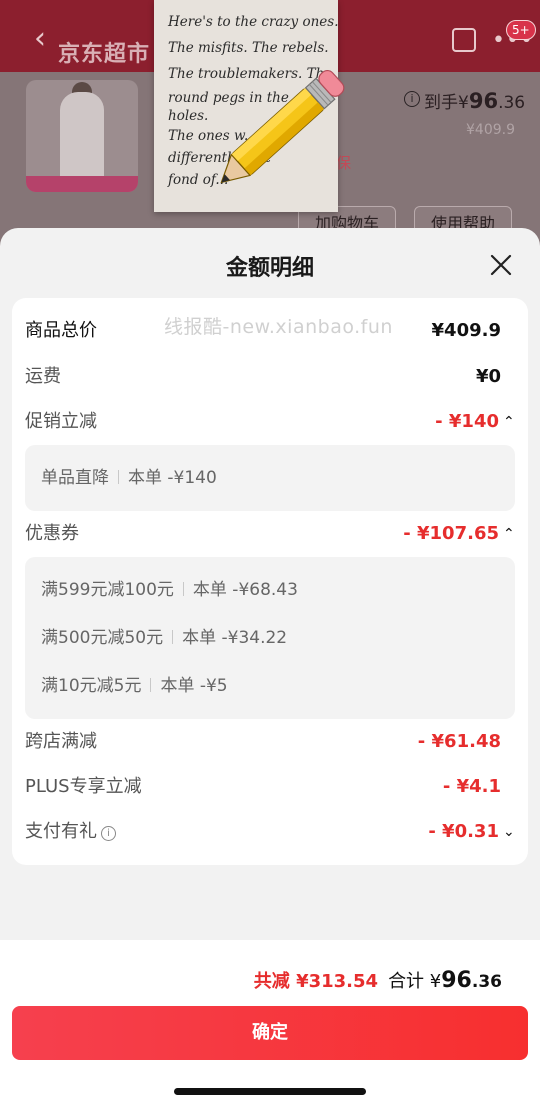  Describe the element at coordinates (270, 534) in the screenshot. I see `row-coupon: 优惠券 - ¥107.65 ⌃` at that location.